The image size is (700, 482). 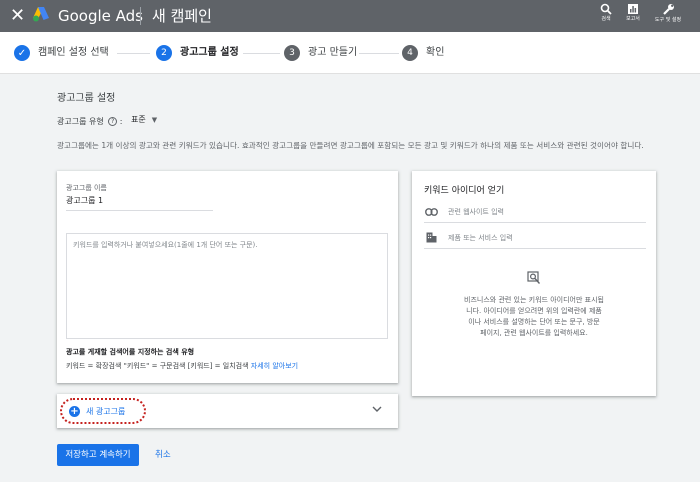 I want to click on search-icon, so click(x=606, y=9).